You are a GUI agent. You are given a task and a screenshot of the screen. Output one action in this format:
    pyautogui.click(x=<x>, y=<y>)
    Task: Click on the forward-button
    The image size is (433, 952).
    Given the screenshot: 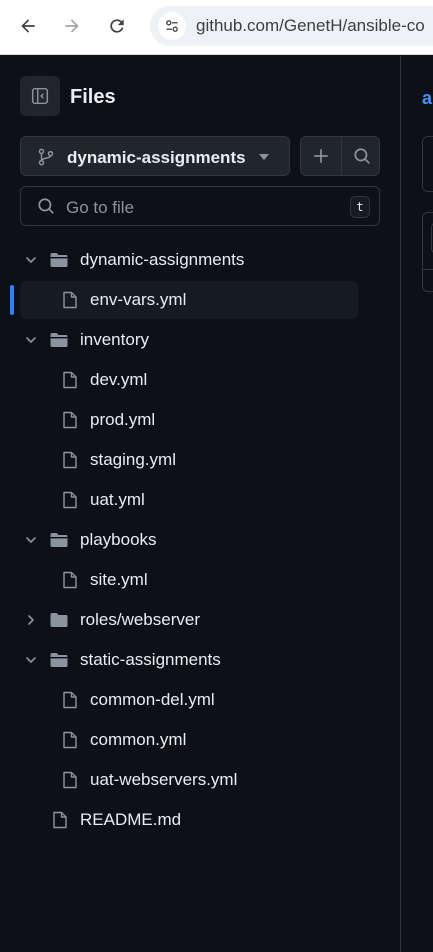 What is the action you would take?
    pyautogui.click(x=72, y=26)
    